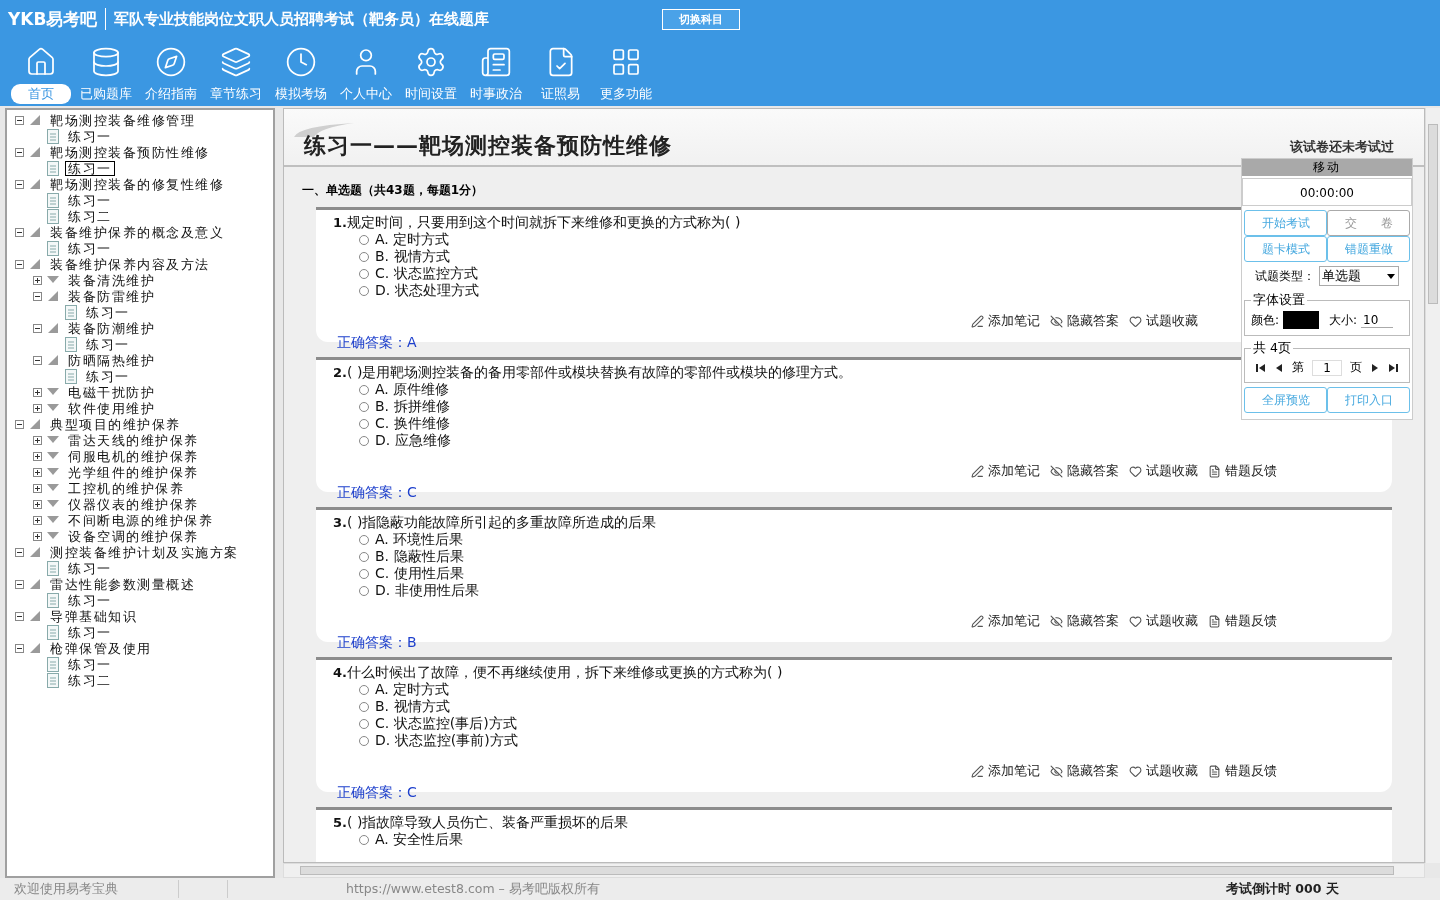 The height and width of the screenshot is (900, 1440). What do you see at coordinates (101, 648) in the screenshot?
I see `tree-folder: 枪弹保管及使用` at bounding box center [101, 648].